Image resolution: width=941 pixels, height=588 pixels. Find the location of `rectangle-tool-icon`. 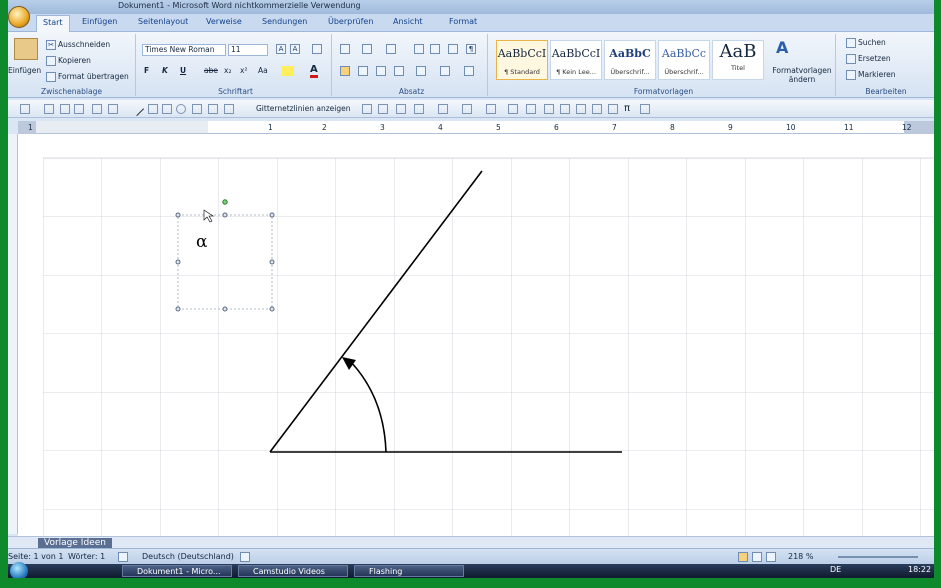

rectangle-tool-icon is located at coordinates (167, 109).